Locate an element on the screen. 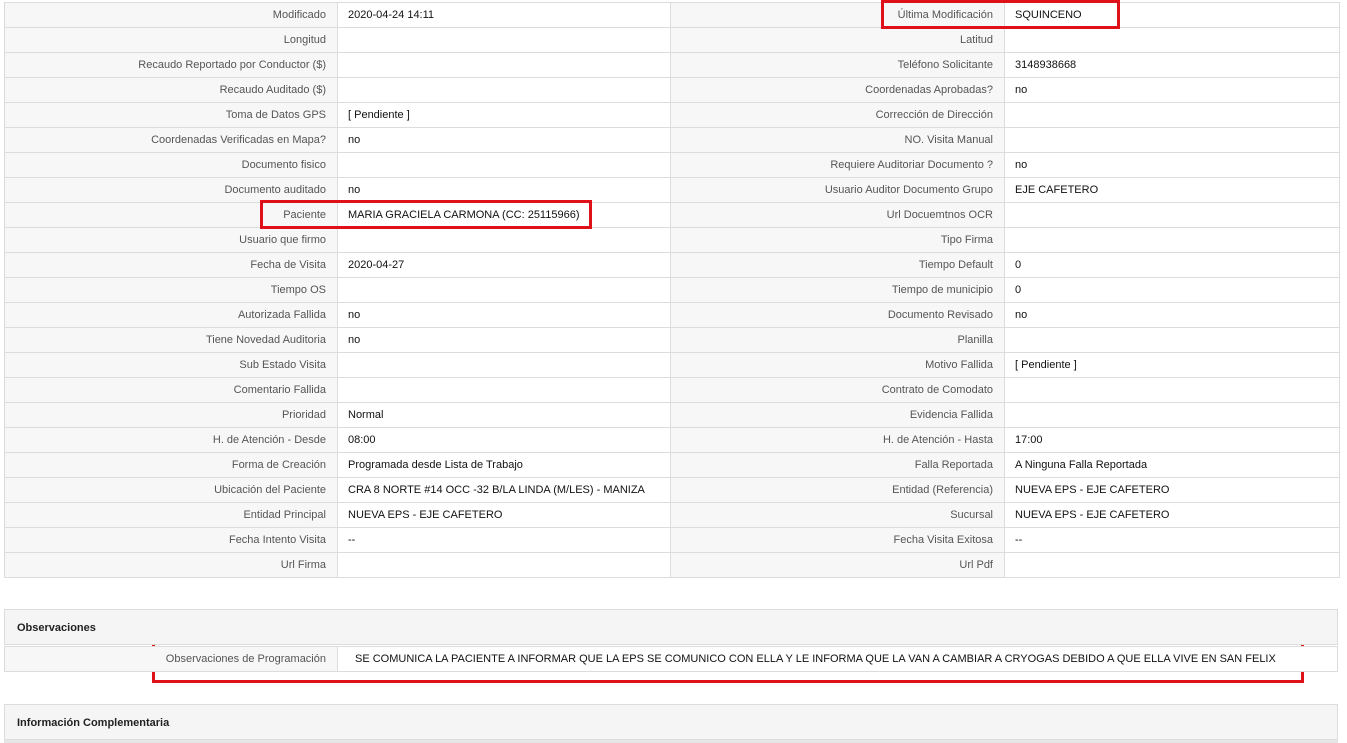  field-label: H. de Atención - Hasta is located at coordinates (837, 440).